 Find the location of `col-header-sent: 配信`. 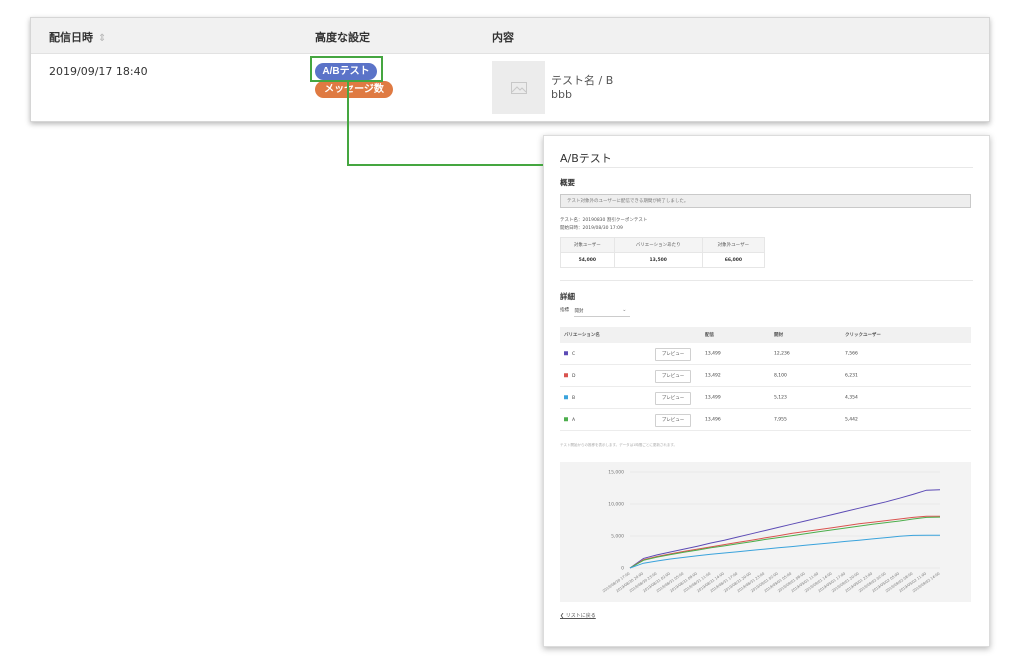

col-header-sent: 配信 is located at coordinates (709, 335).